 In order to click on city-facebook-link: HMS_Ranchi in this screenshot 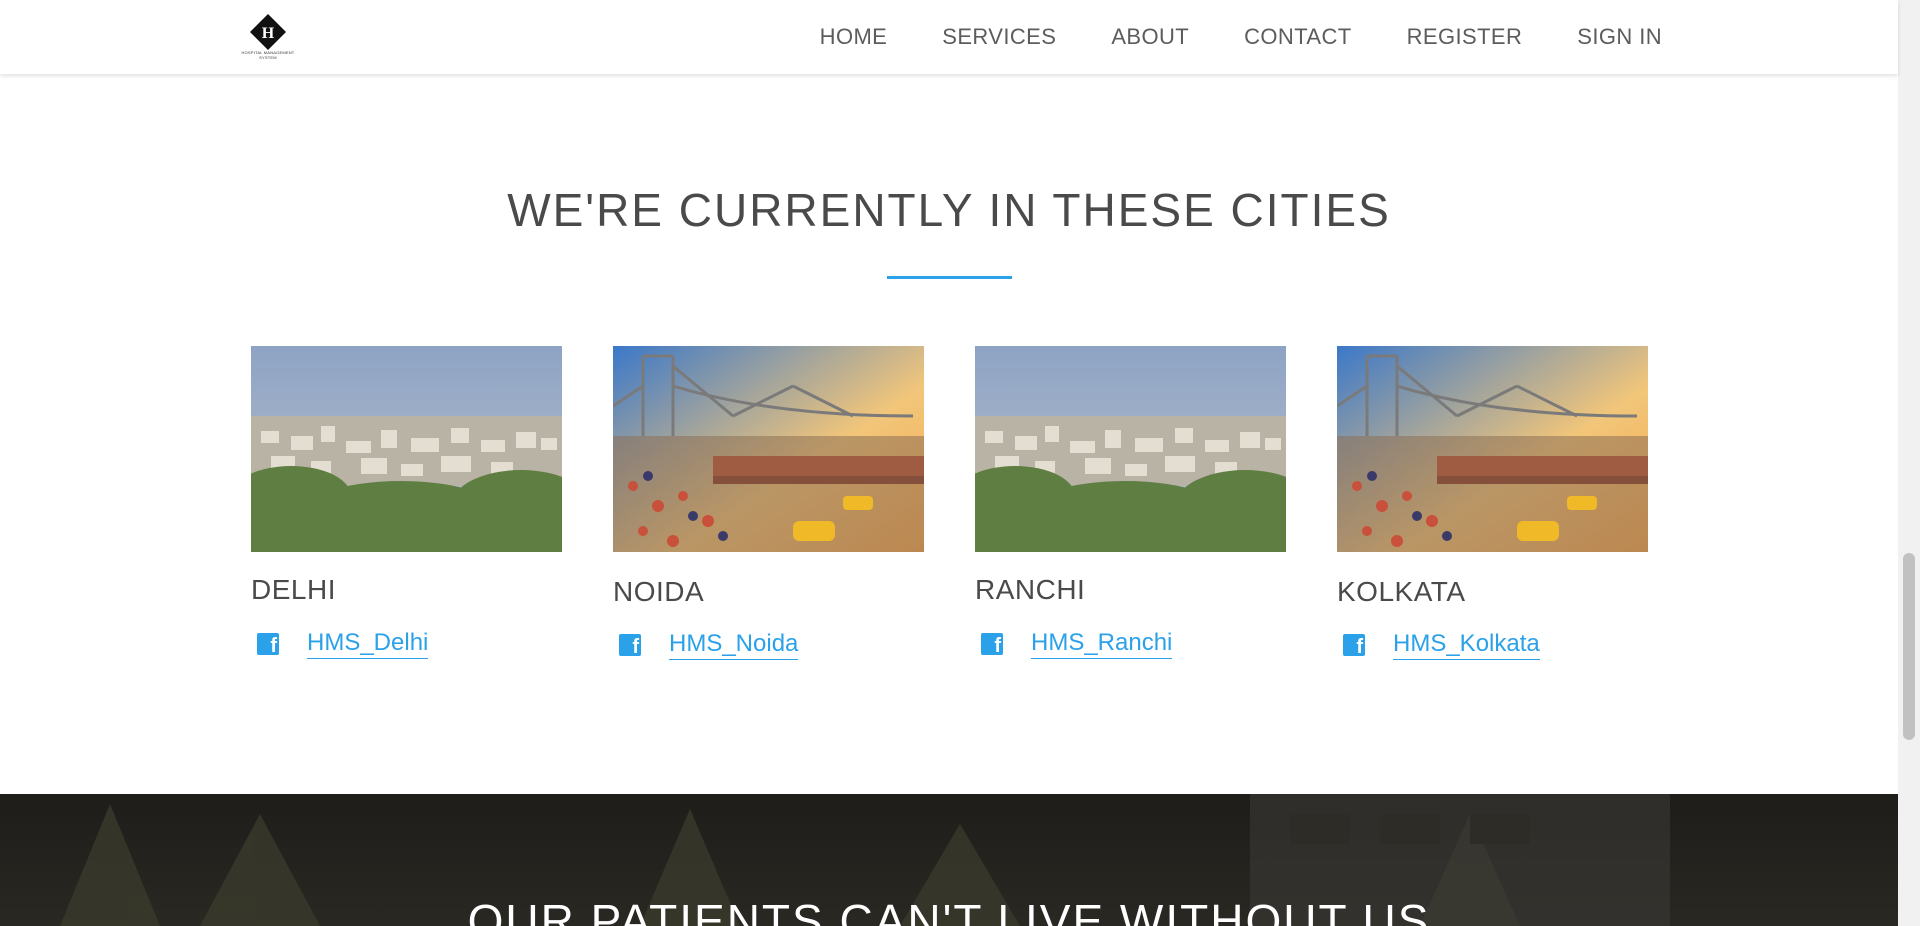, I will do `click(1102, 644)`.